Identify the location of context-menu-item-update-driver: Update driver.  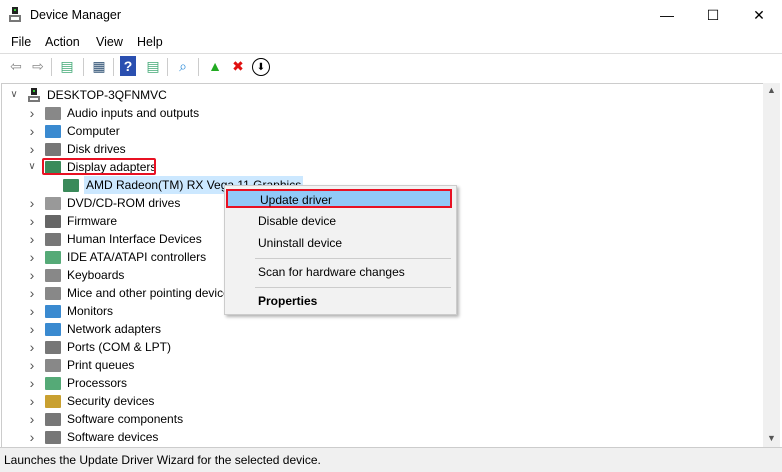
(339, 198).